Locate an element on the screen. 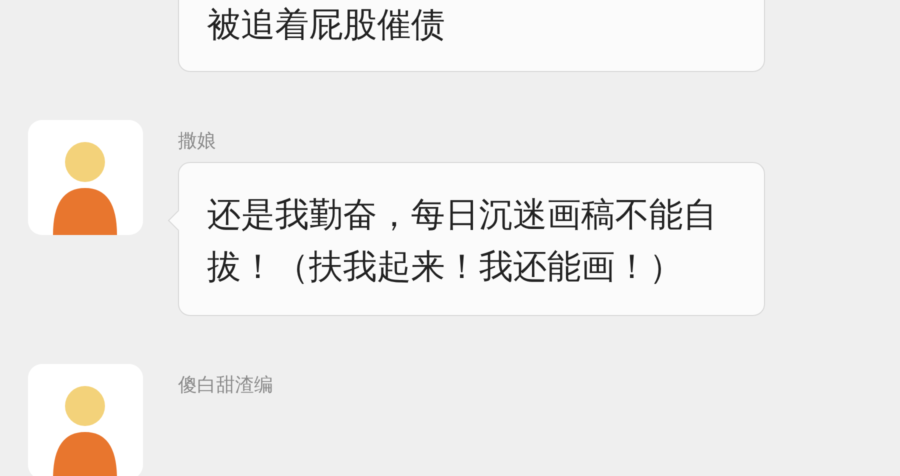 The image size is (900, 476). message-text: 还是我勤奋，每日沉迷画稿不能自拔！（扶我起来！我还能画！） is located at coordinates (462, 241).